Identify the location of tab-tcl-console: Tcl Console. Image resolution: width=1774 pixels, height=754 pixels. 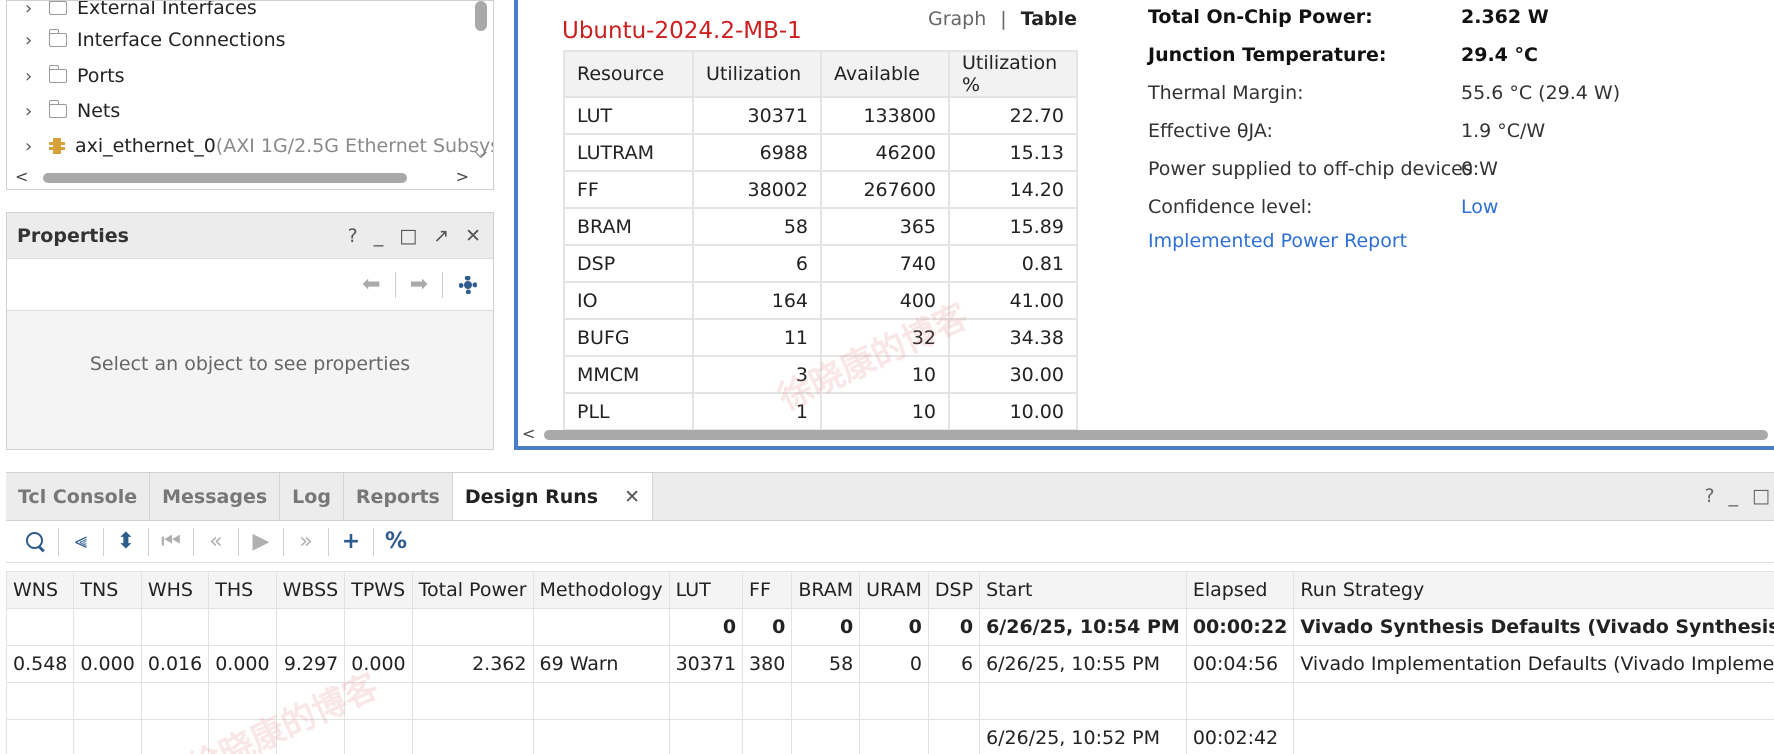
(78, 496).